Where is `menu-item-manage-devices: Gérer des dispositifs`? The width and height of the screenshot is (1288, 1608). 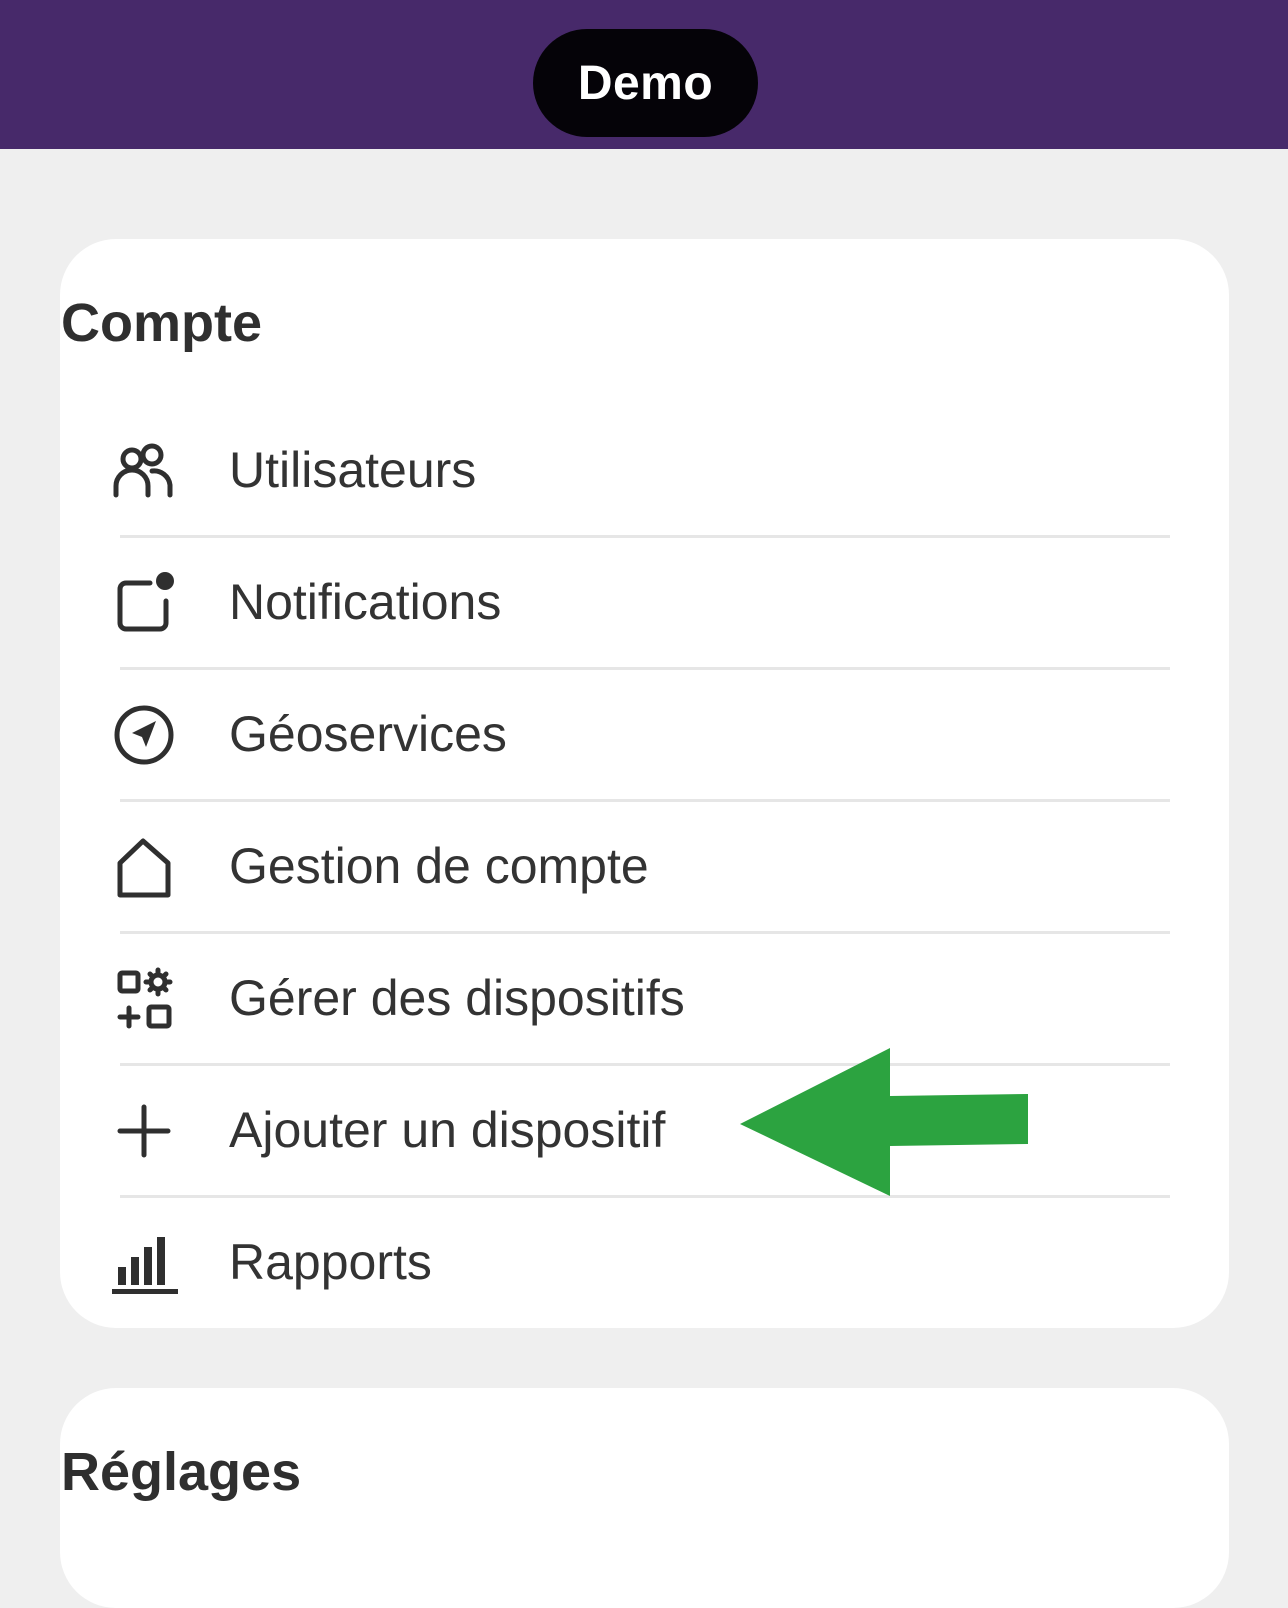 menu-item-manage-devices: Gérer des dispositifs is located at coordinates (615, 999).